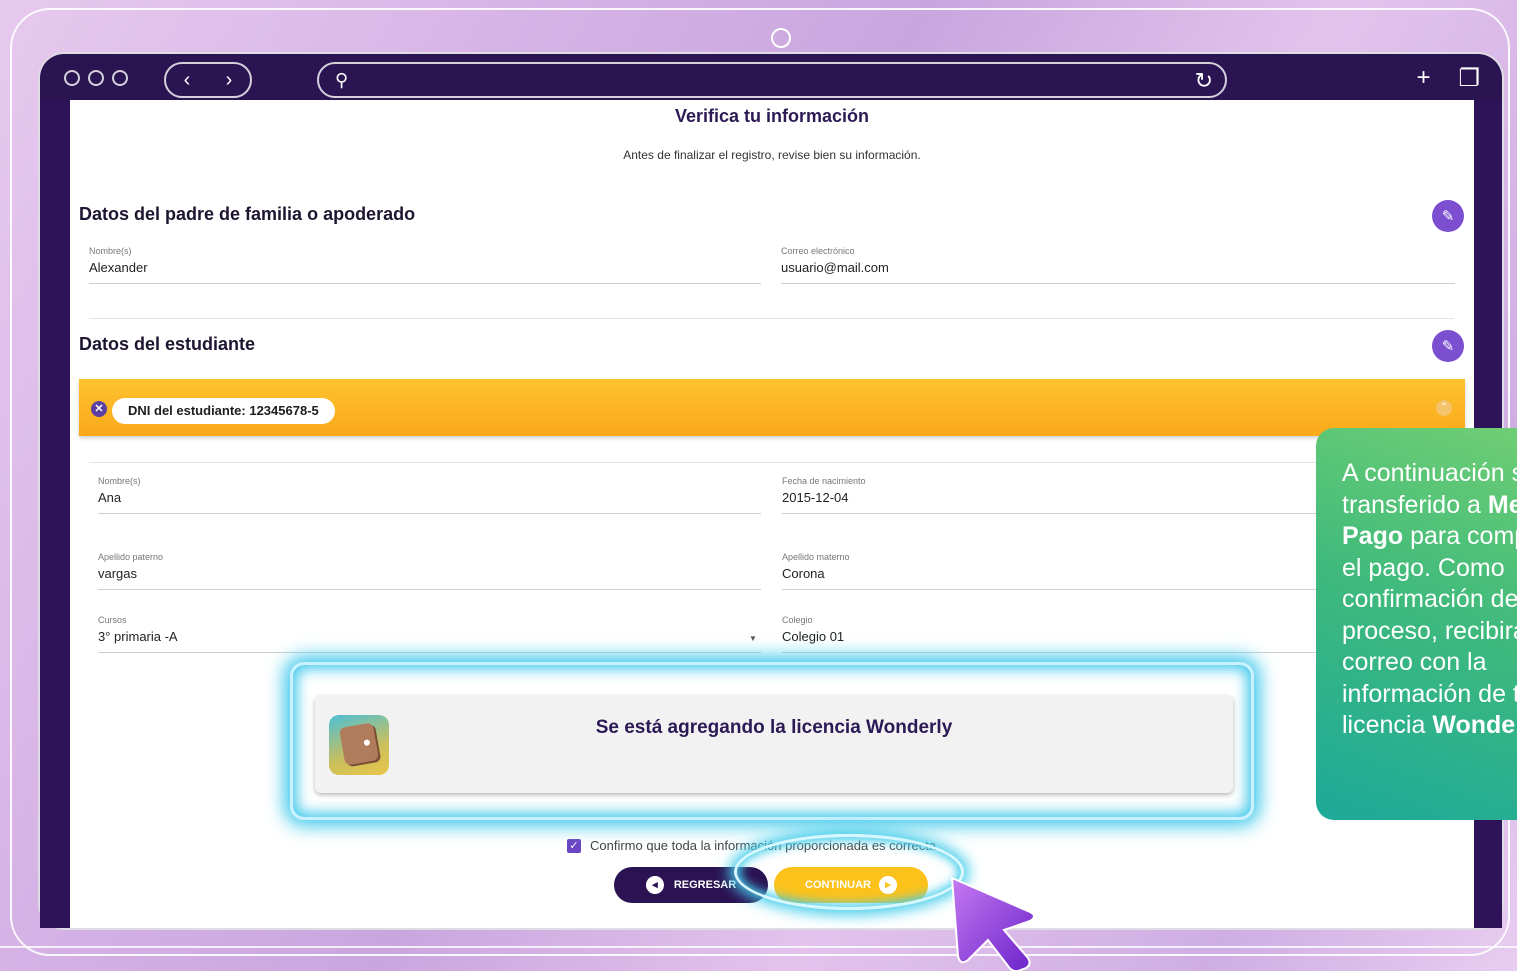 The height and width of the screenshot is (971, 1517). Describe the element at coordinates (803, 573) in the screenshot. I see `field-value: Corona` at that location.